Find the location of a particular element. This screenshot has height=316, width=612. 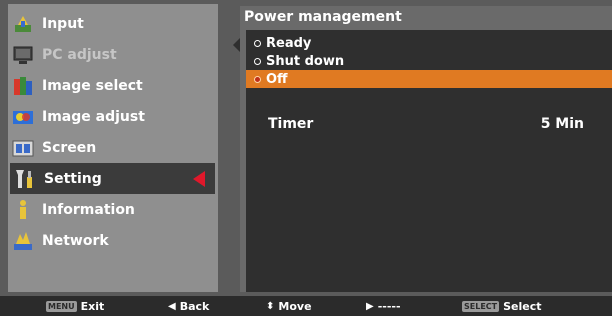

input-icon is located at coordinates (23, 24).